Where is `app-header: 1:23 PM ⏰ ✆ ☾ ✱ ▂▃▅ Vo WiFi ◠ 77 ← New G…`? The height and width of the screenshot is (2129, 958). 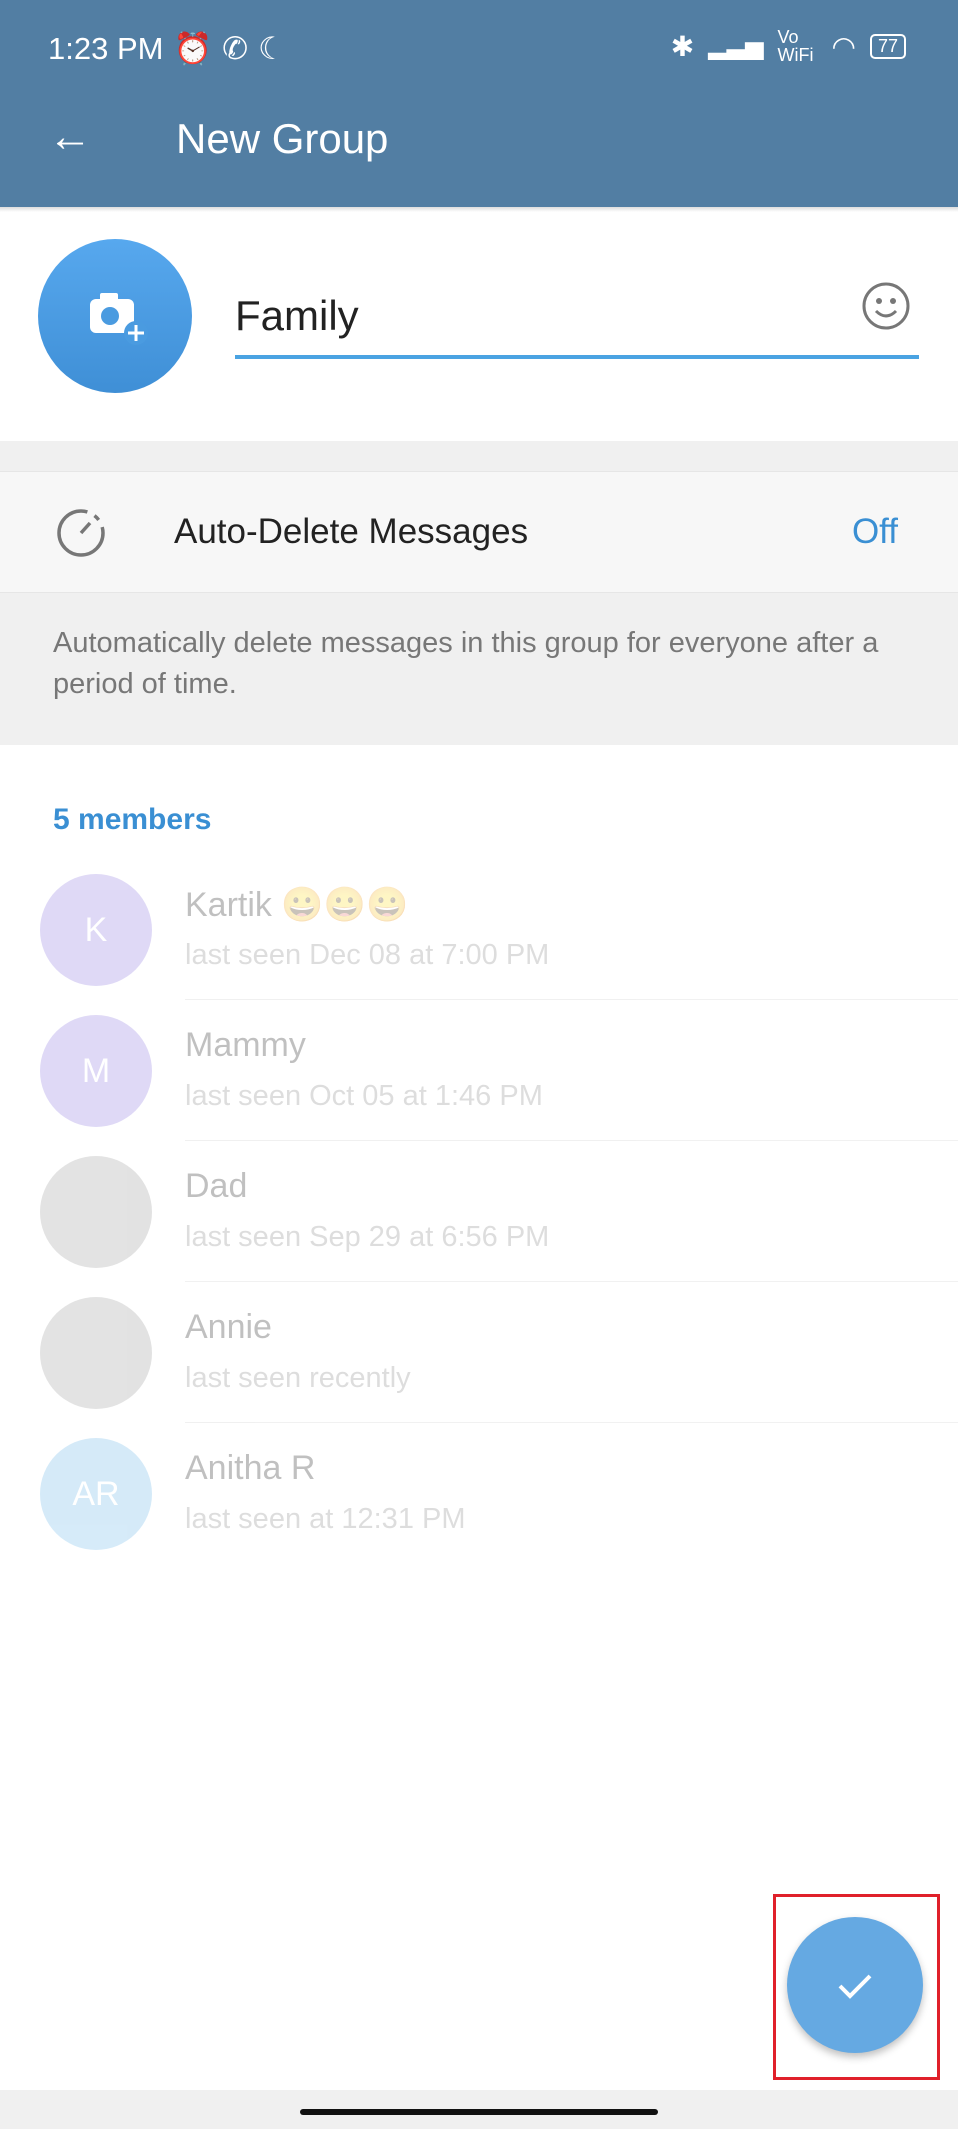 app-header: 1:23 PM ⏰ ✆ ☾ ✱ ▂▃▅ Vo WiFi ◠ 77 ← New G… is located at coordinates (479, 103).